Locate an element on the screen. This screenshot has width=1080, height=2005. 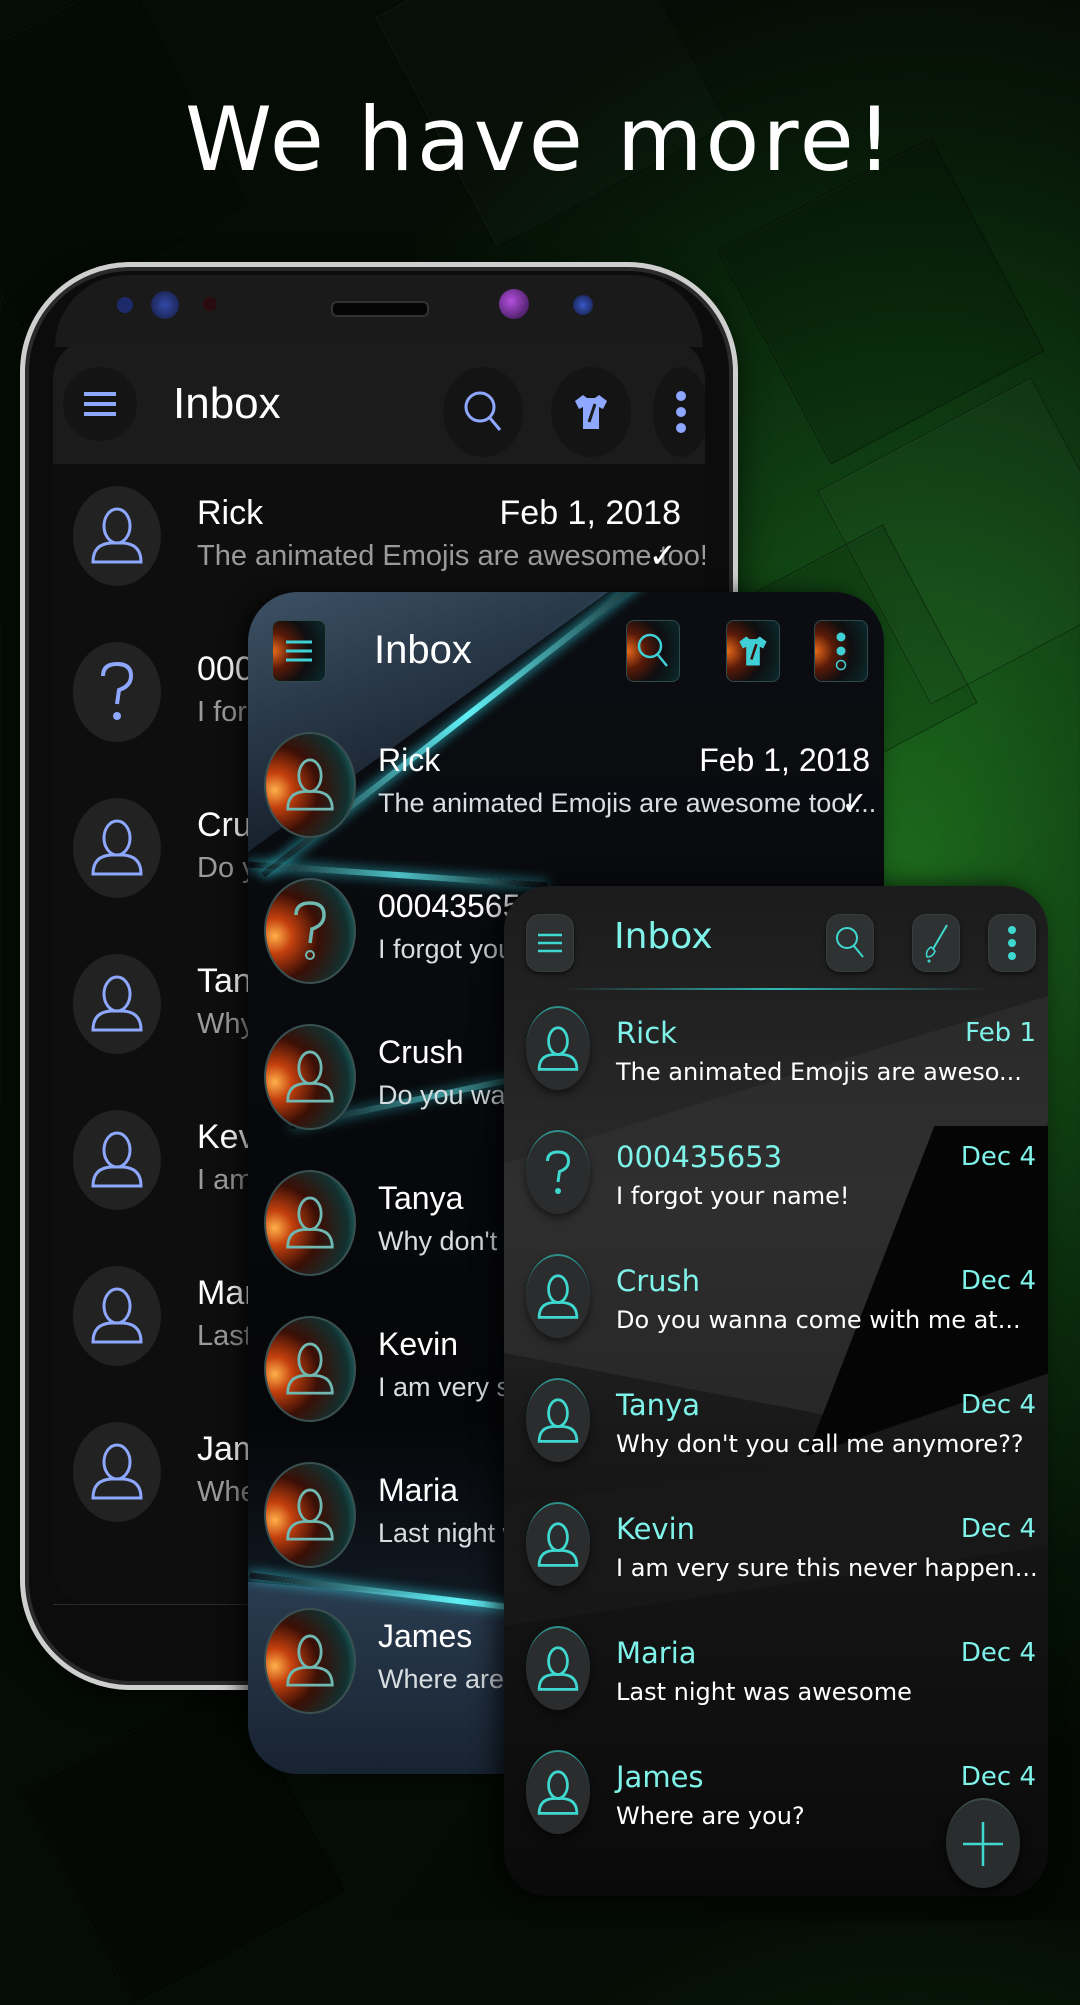
message-preview: I am very su is located at coordinates (452, 1387).